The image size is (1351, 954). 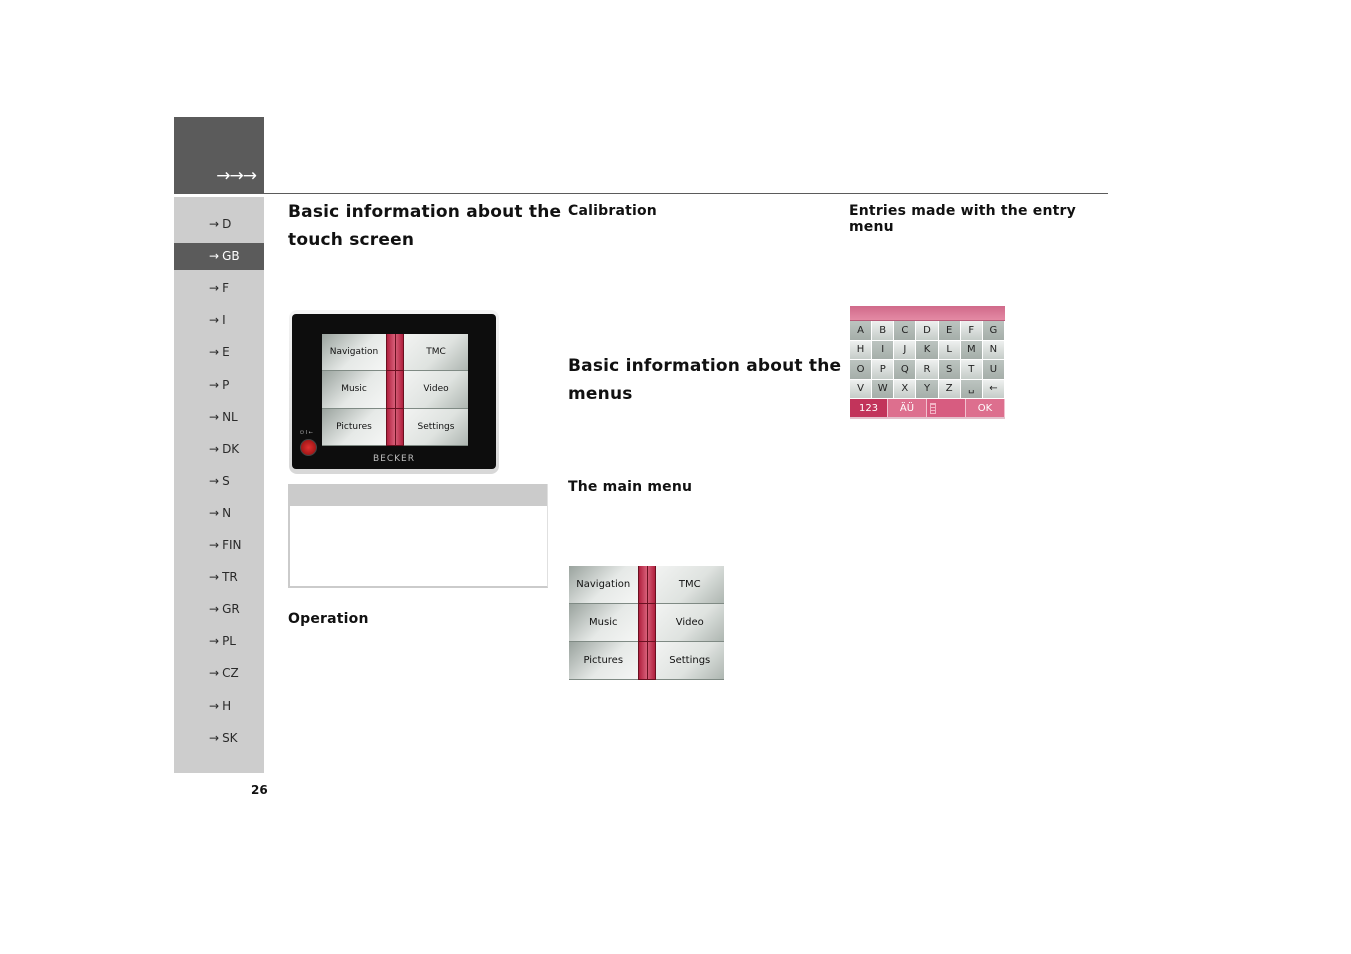 I want to click on keyboard-key: T, so click(x=971, y=370).